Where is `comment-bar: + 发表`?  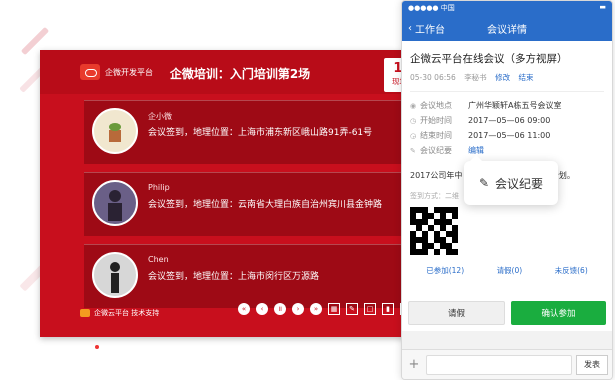 comment-bar: + 发表 is located at coordinates (507, 364).